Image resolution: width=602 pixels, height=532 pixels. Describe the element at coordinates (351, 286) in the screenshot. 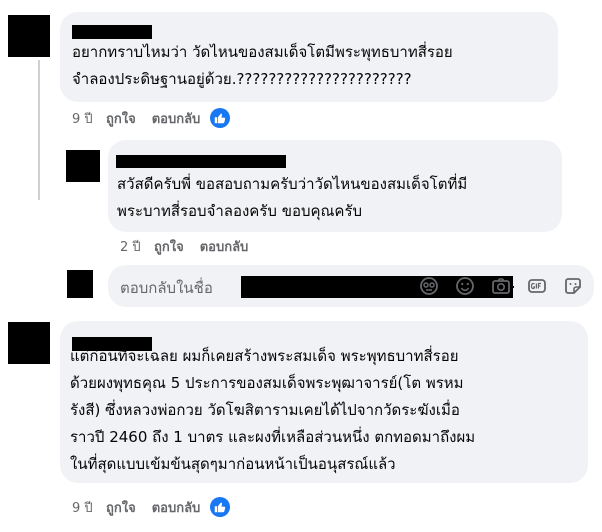

I see `reply-composer: ตอบกลับในชื่อ` at that location.